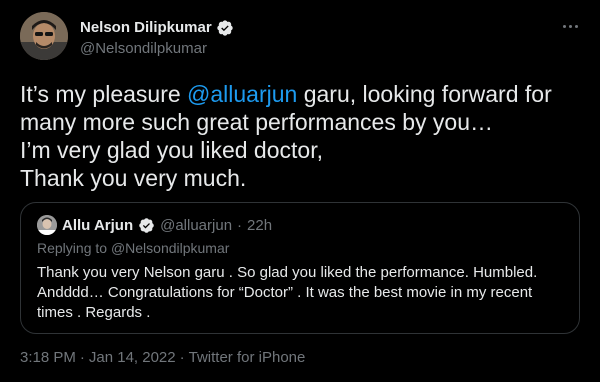 This screenshot has height=382, width=600. I want to click on mention-link: @alluarjun, so click(242, 94).